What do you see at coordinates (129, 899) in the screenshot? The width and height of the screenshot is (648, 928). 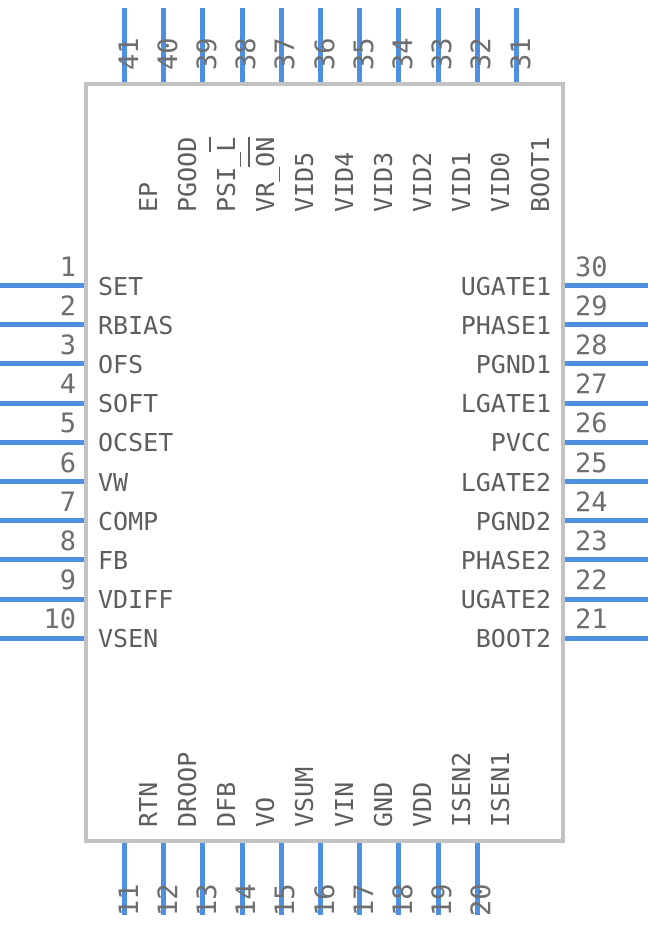 I see `pin-number-11: 11` at bounding box center [129, 899].